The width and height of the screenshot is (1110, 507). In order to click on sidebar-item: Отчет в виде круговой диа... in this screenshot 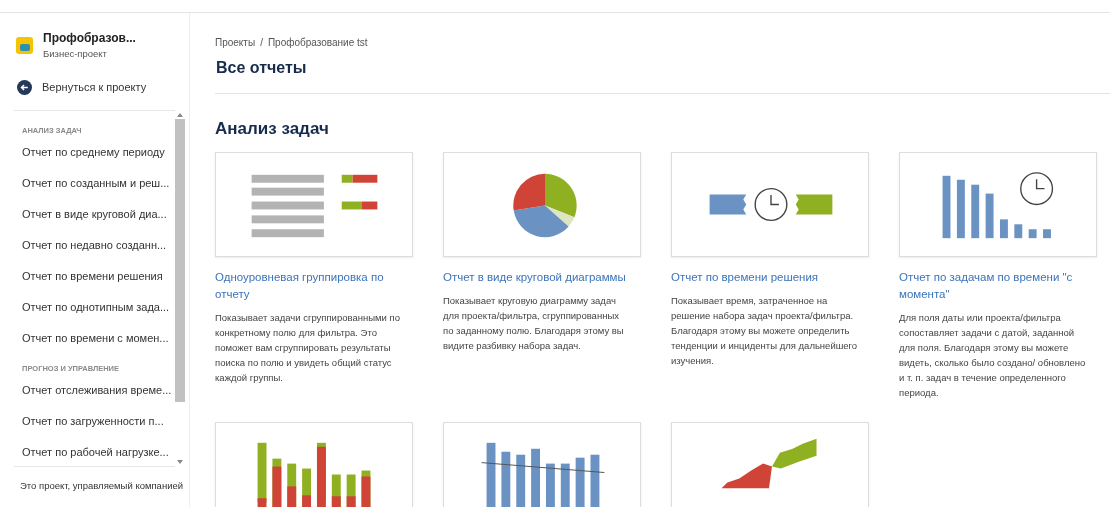, I will do `click(93, 221)`.